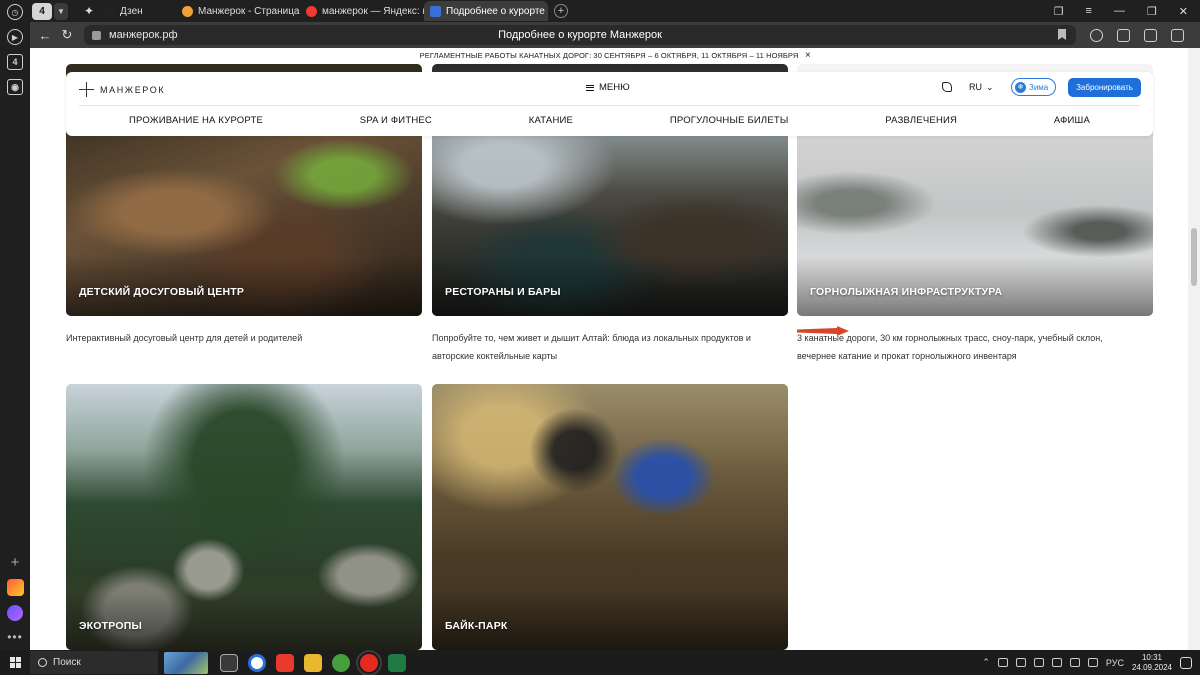 The height and width of the screenshot is (675, 1200). Describe the element at coordinates (1123, 35) in the screenshot. I see `extensions-icon` at that location.